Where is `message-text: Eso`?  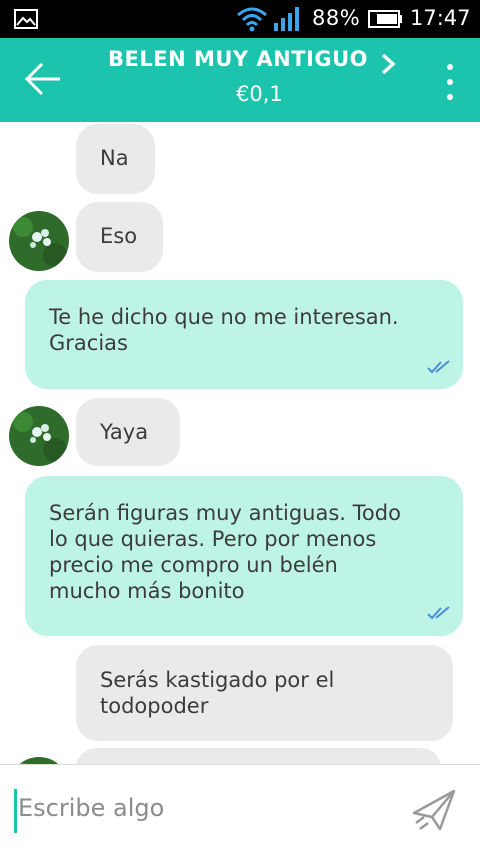
message-text: Eso is located at coordinates (119, 236).